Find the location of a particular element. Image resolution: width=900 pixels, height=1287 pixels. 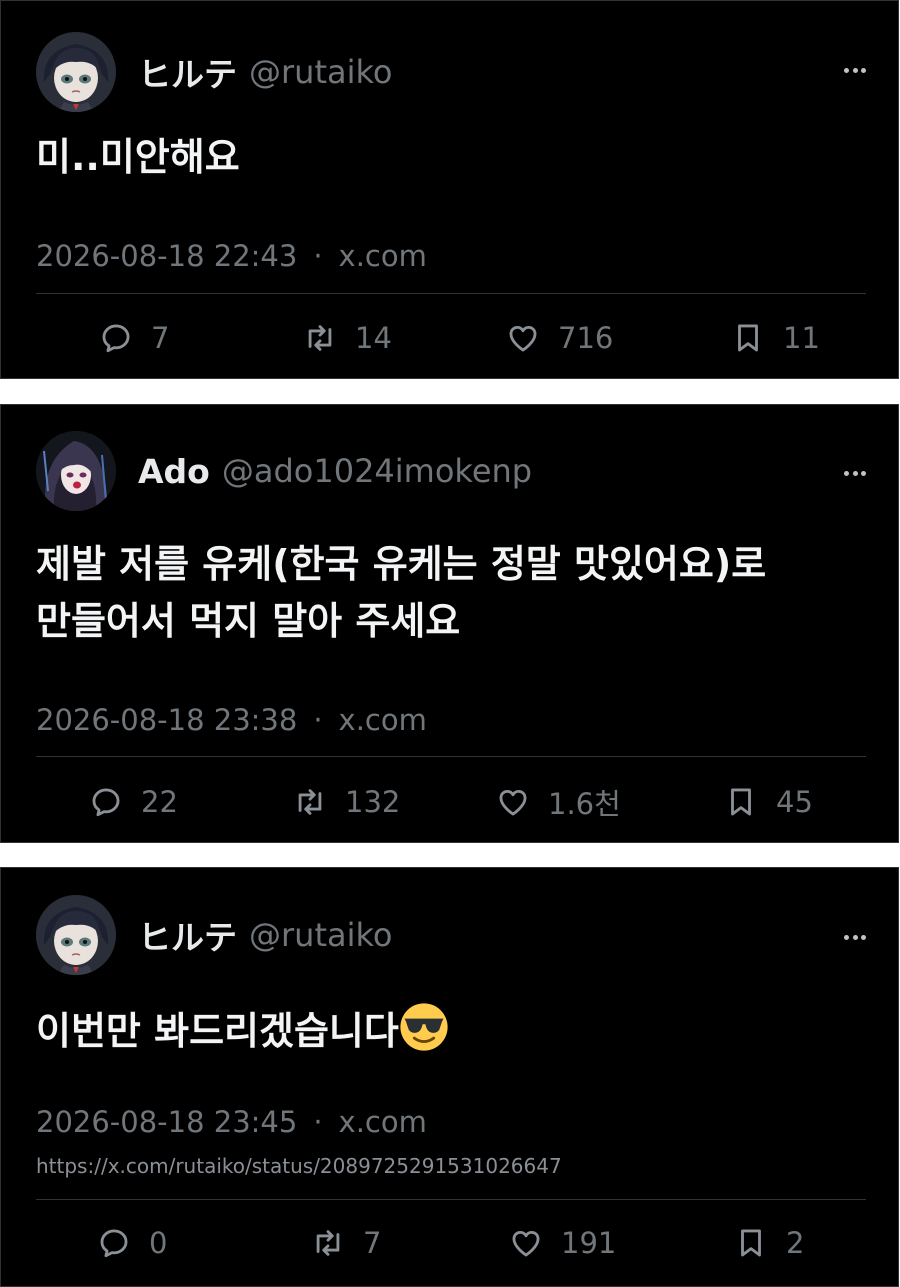

action-bar: 0 7 191 2 is located at coordinates (449, 1243).